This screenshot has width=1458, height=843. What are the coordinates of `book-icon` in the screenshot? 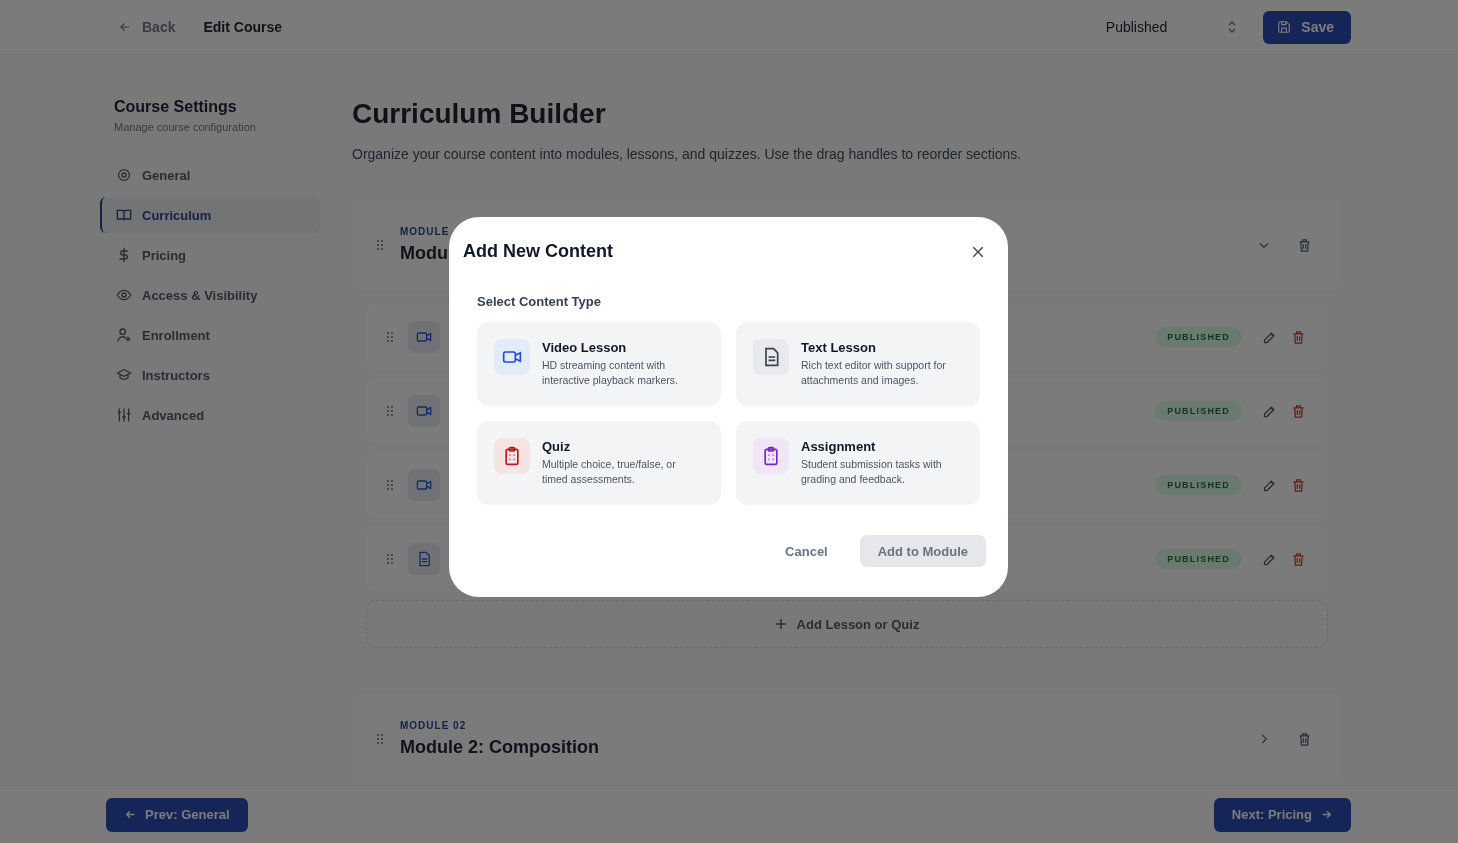 It's located at (124, 215).